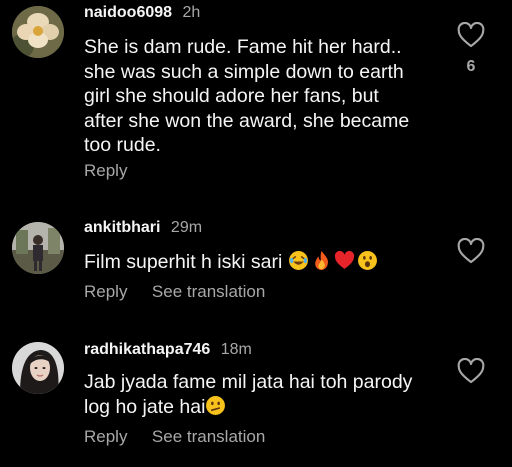 The height and width of the screenshot is (467, 512). Describe the element at coordinates (248, 382) in the screenshot. I see `comment-text-line: Jab jyada fame mil jata hai toh parody` at that location.